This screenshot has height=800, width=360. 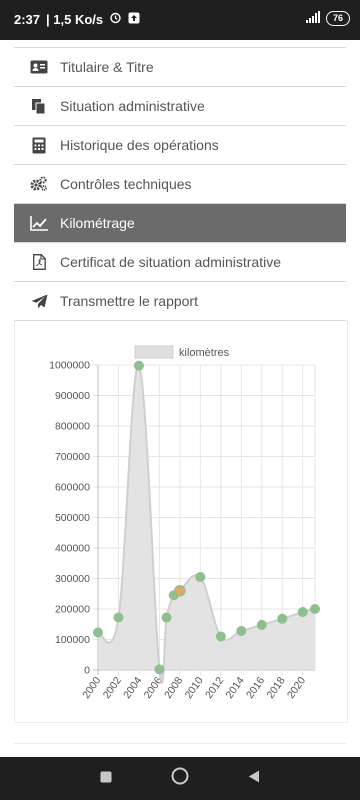 I want to click on back-triangle-icon, so click(x=254, y=779).